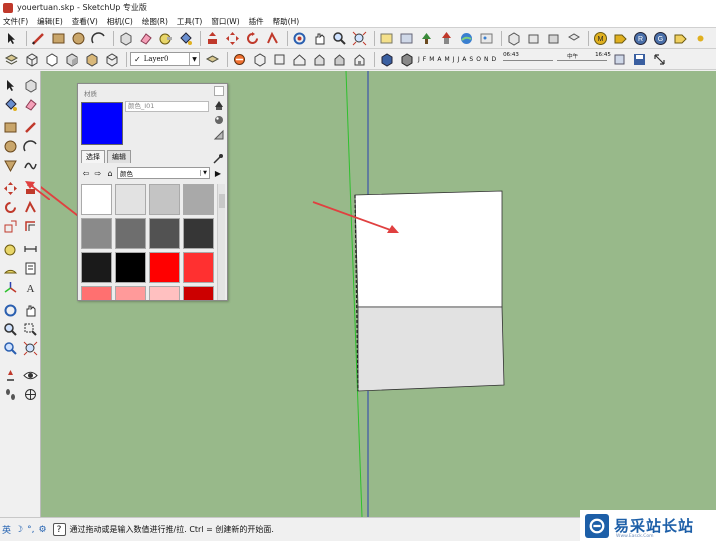 This screenshot has height=541, width=716. Describe the element at coordinates (30, 249) in the screenshot. I see `dimension-icon` at that location.